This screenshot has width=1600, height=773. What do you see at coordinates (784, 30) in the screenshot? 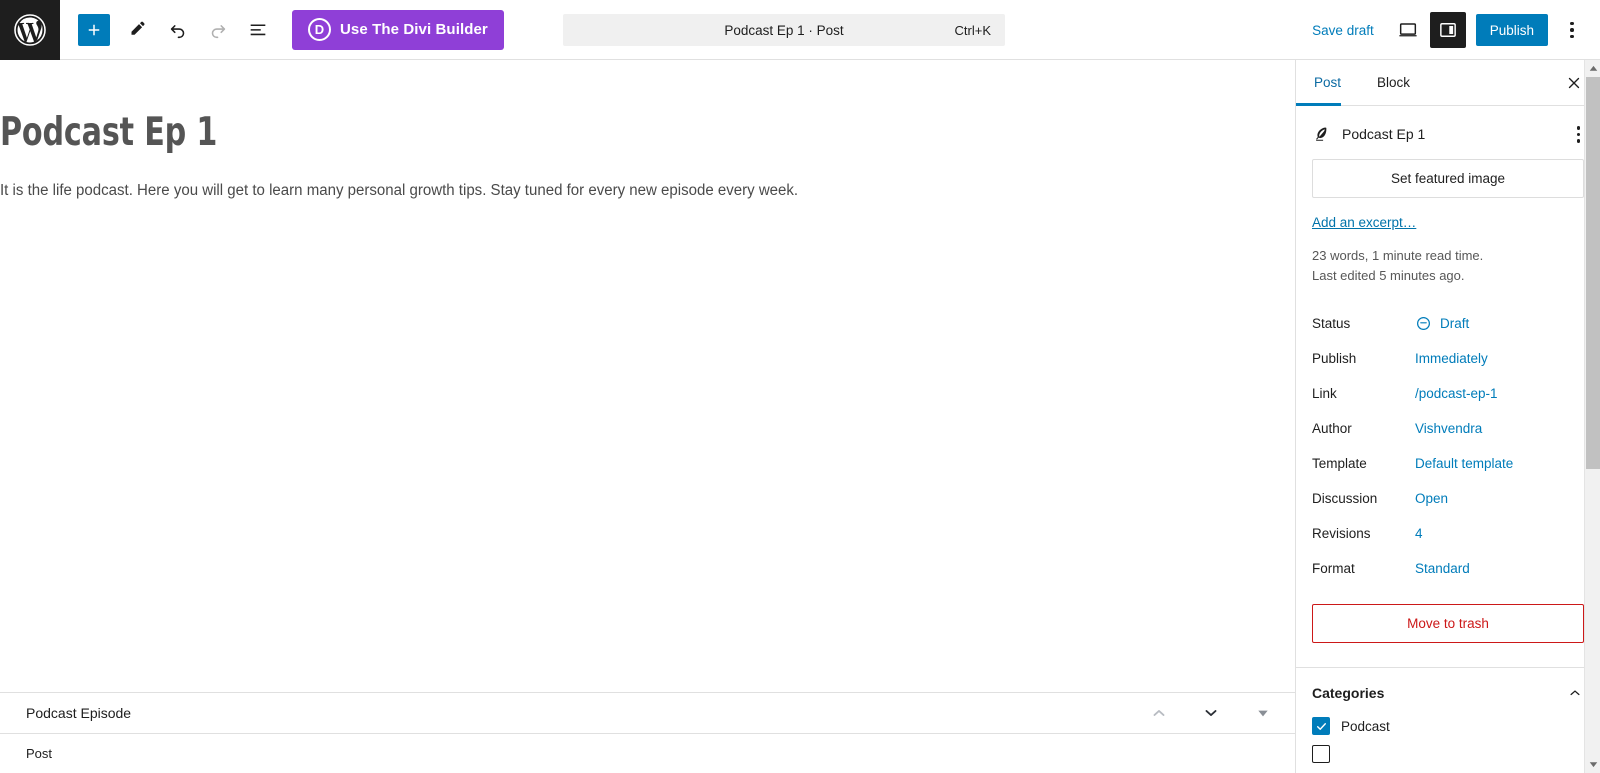
I see `command-center-button: Podcast Ep 1 · Post Ctrl+K` at bounding box center [784, 30].